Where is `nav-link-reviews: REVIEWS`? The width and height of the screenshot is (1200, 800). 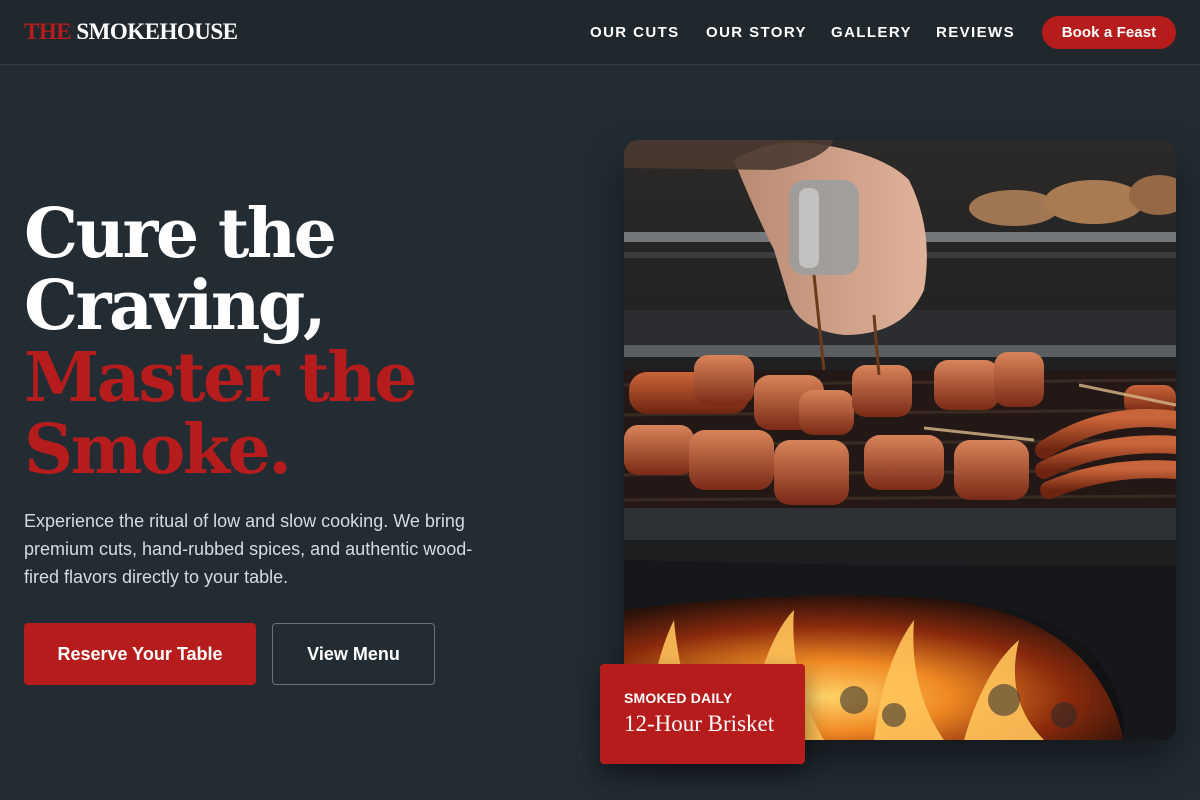 nav-link-reviews: REVIEWS is located at coordinates (975, 32).